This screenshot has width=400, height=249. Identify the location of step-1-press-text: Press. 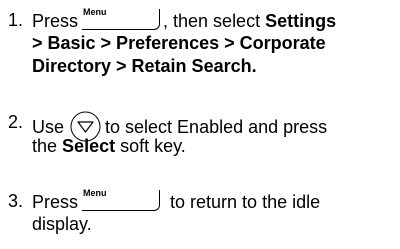
(55, 21).